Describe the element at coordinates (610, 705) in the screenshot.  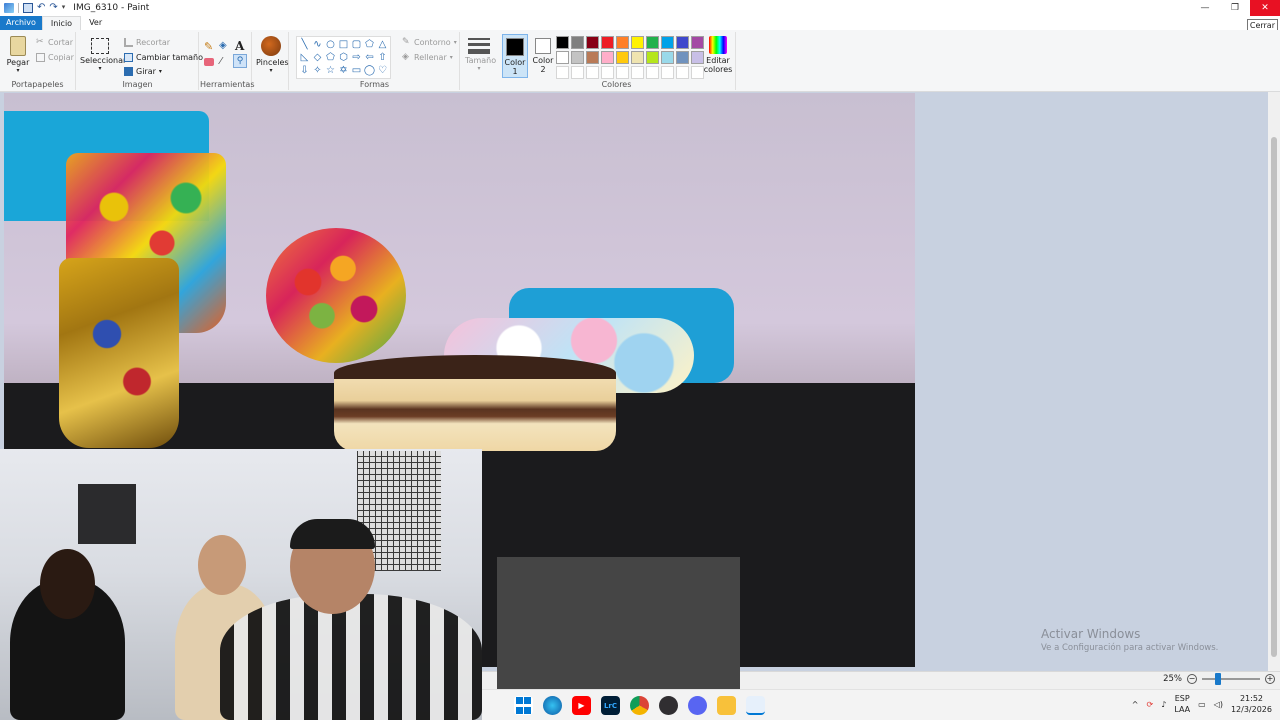
I see `lightroom-classic-icon: LrC` at that location.